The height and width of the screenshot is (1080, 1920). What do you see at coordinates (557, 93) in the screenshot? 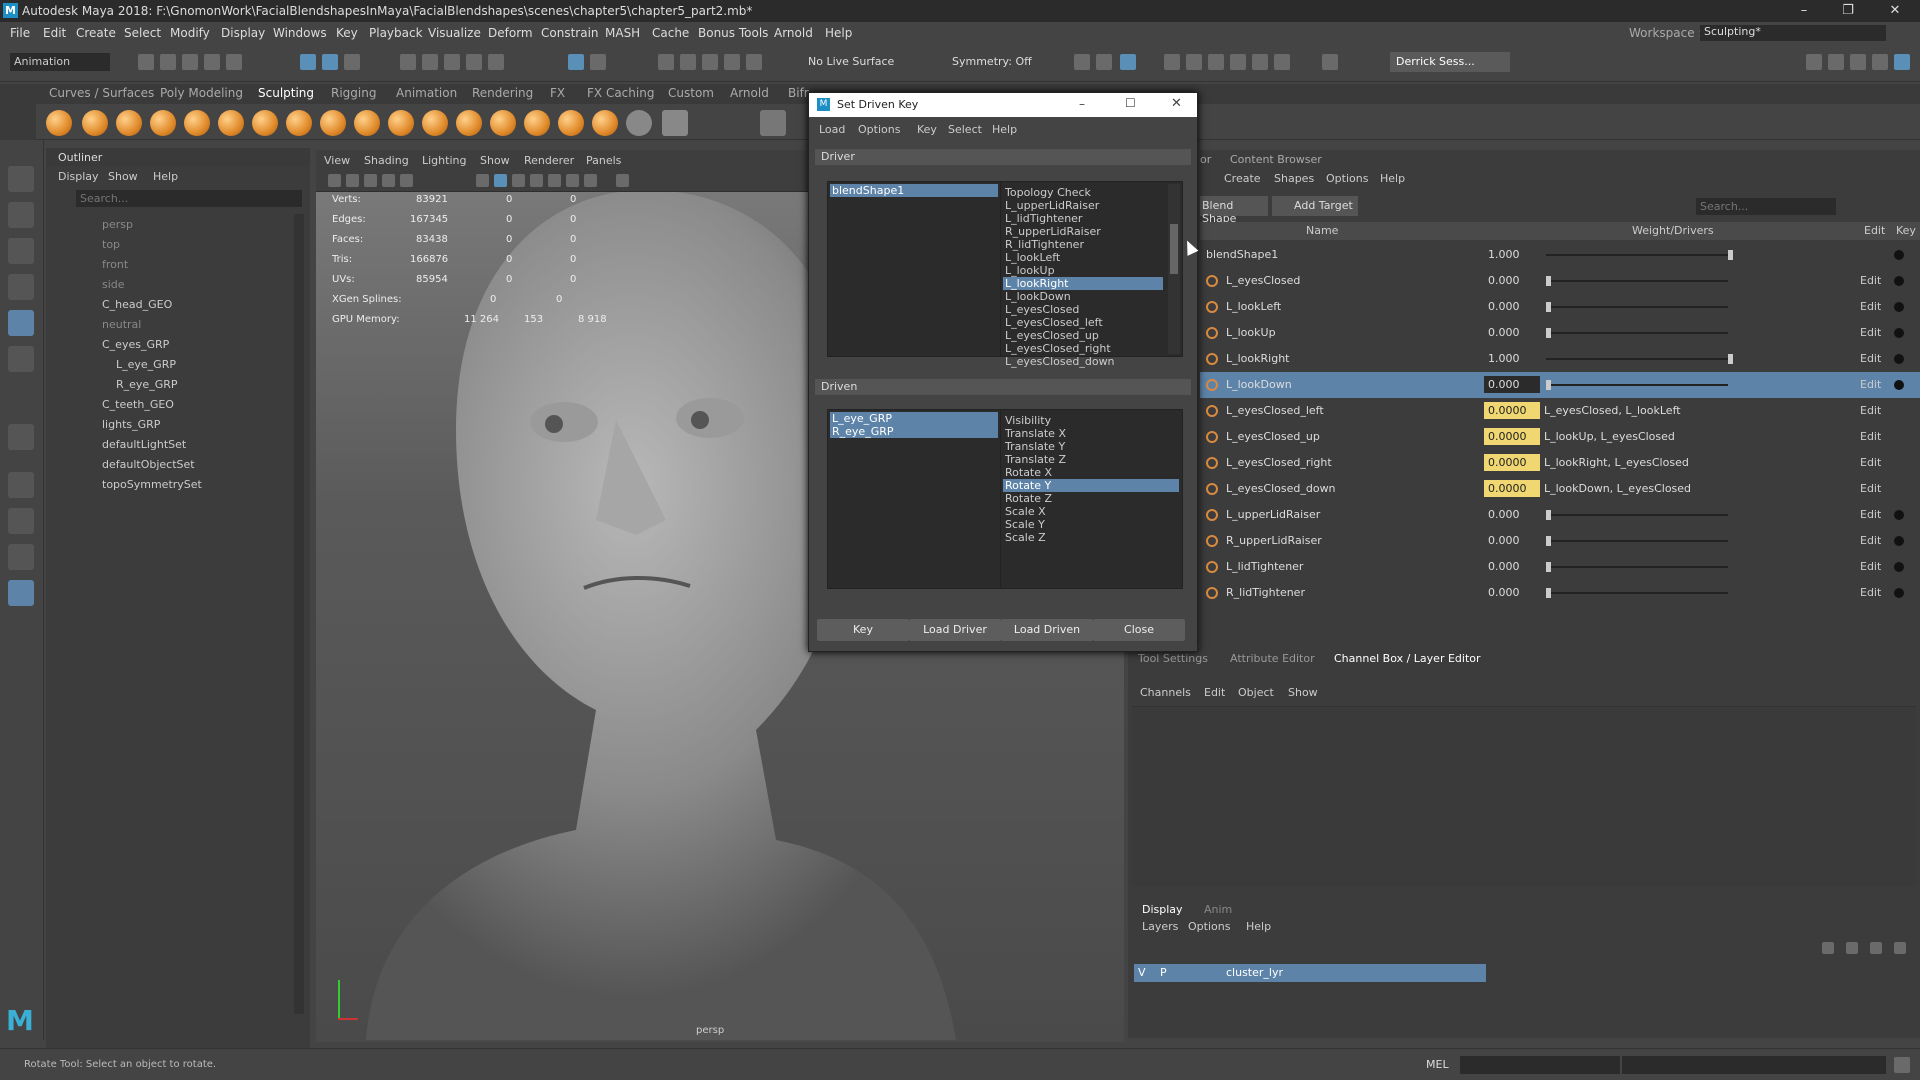
I see `shelf-tab-fx: FX` at bounding box center [557, 93].